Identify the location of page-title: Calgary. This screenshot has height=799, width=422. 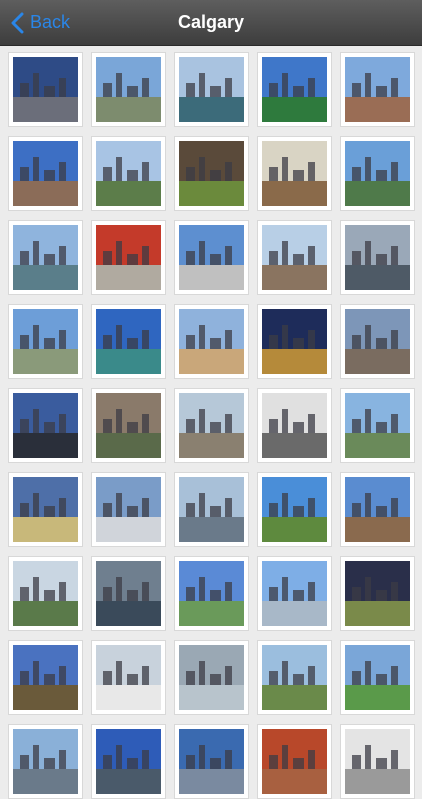
(211, 22).